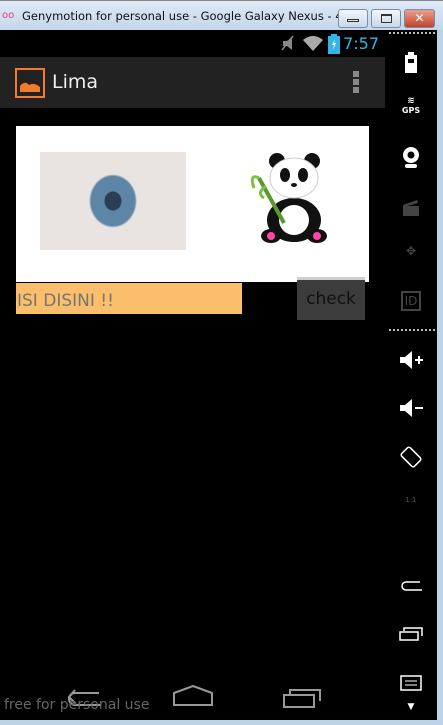  I want to click on close-button: ✕, so click(419, 18).